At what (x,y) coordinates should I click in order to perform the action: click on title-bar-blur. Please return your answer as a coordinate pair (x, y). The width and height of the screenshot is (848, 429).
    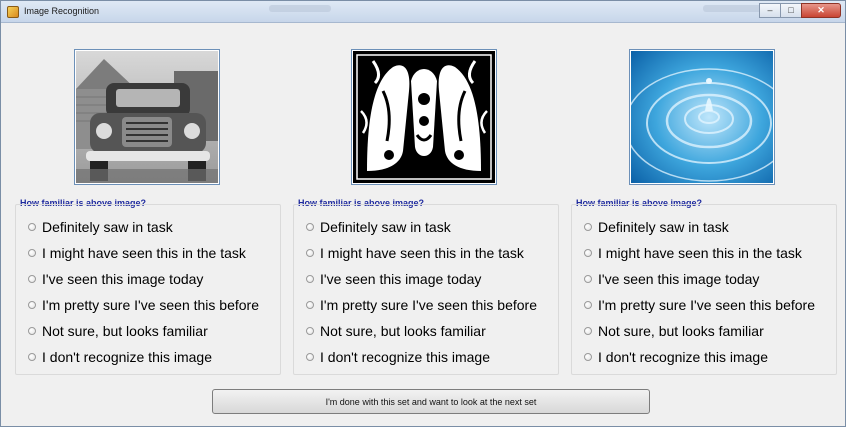
    Looking at the image, I should click on (300, 8).